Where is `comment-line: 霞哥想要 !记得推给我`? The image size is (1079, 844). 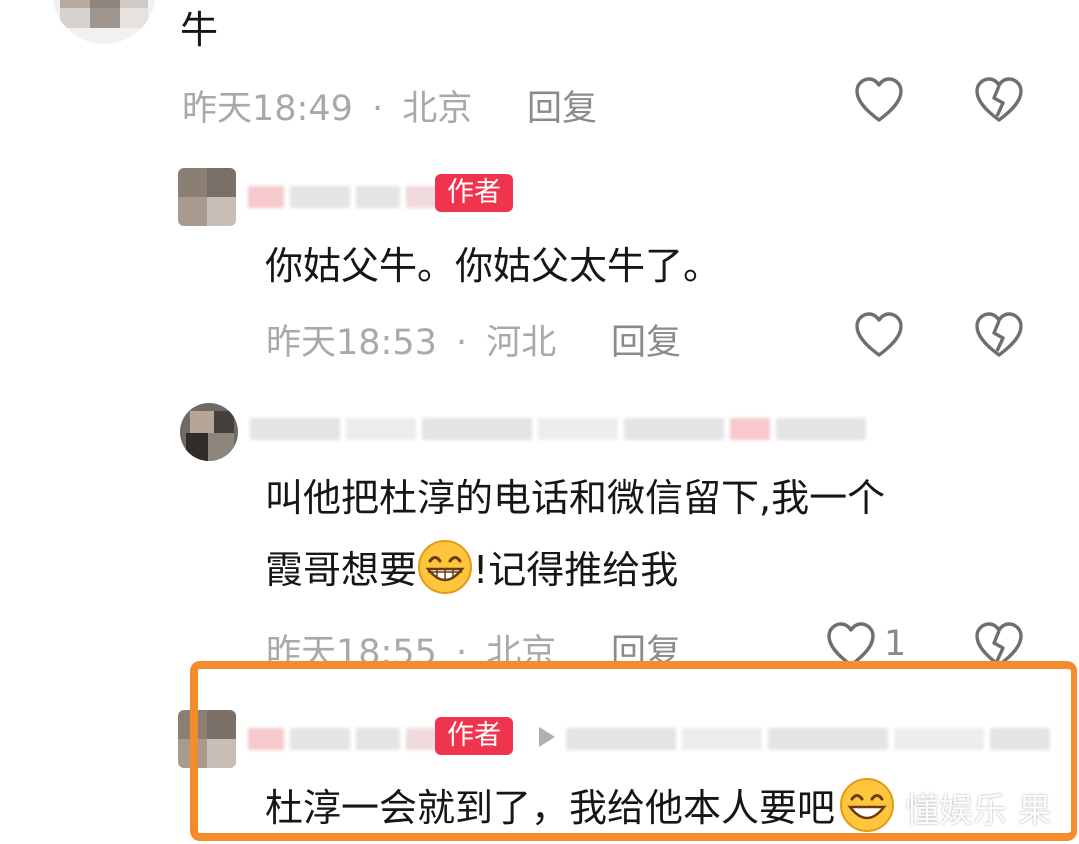 comment-line: 霞哥想要 !记得推给我 is located at coordinates (575, 570).